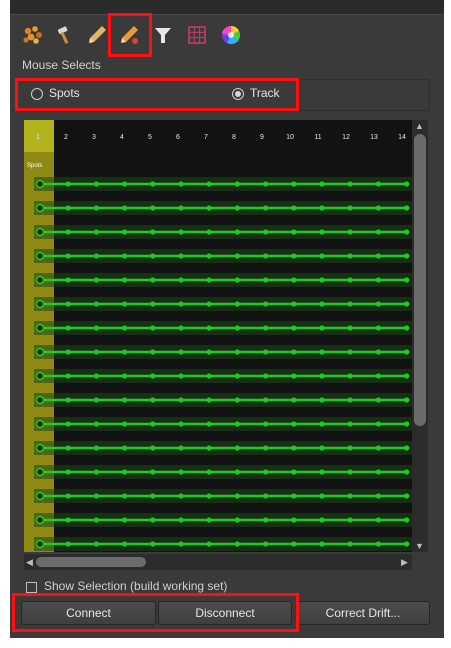 Image resolution: width=451 pixels, height=648 pixels. What do you see at coordinates (419, 126) in the screenshot?
I see `scroll-up-icon: ▲` at bounding box center [419, 126].